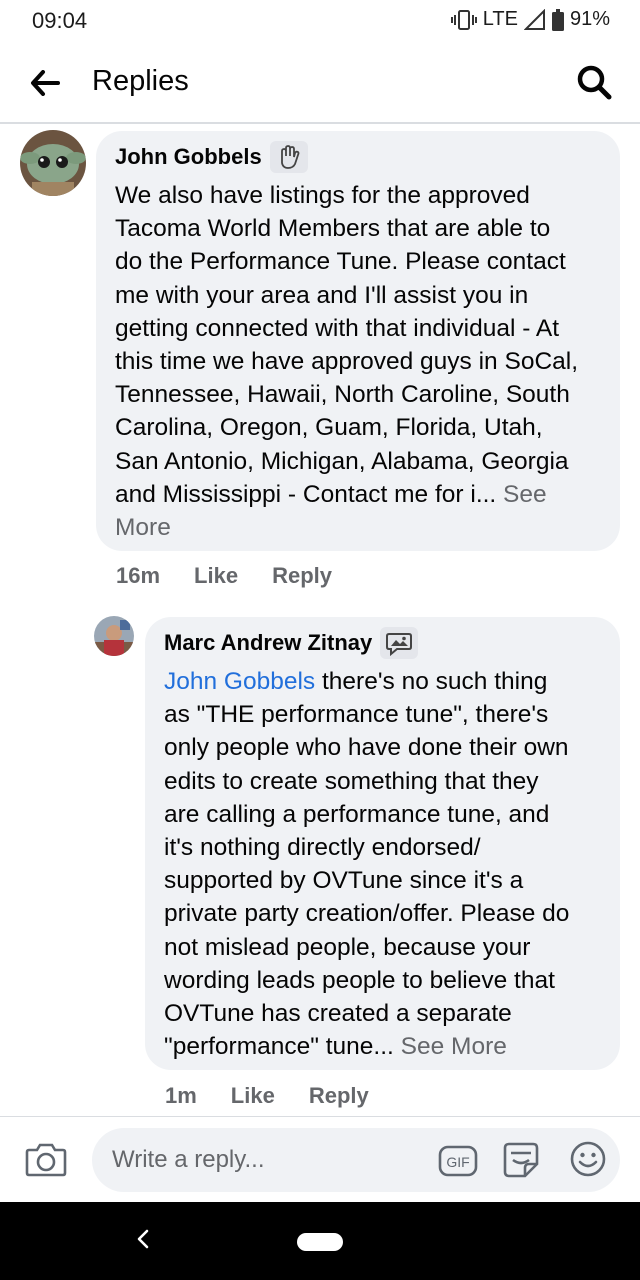 This screenshot has height=1280, width=640. I want to click on emoji-button, so click(588, 1161).